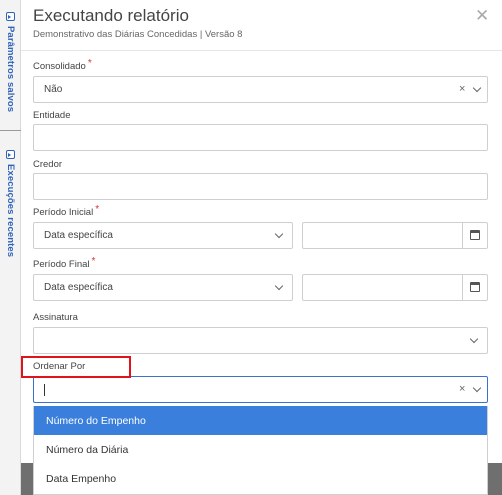  What do you see at coordinates (10, 211) in the screenshot?
I see `recent-runs-label: Execuções recentes` at bounding box center [10, 211].